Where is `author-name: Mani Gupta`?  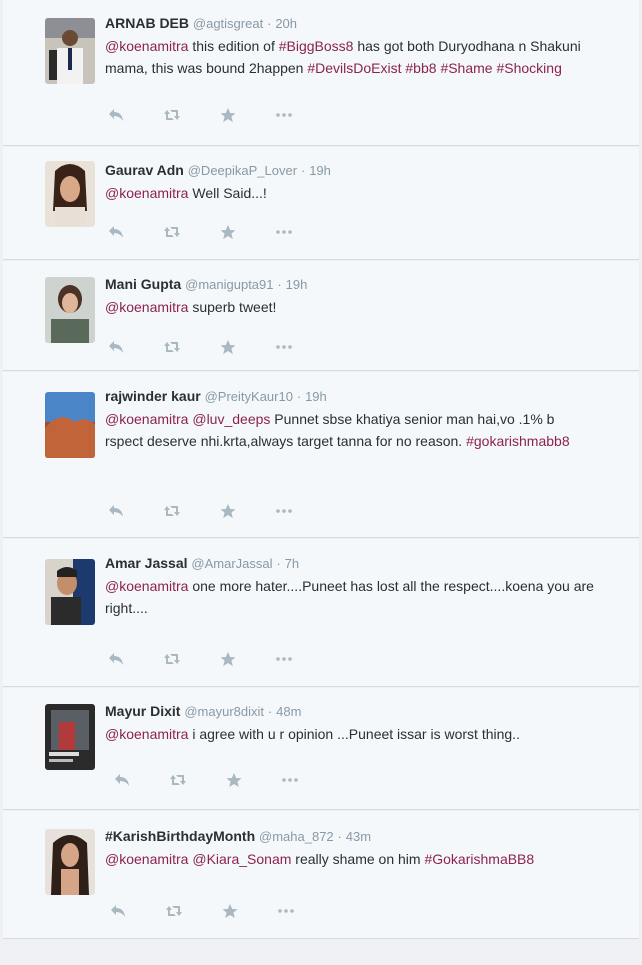
author-name: Mani Gupta is located at coordinates (143, 284).